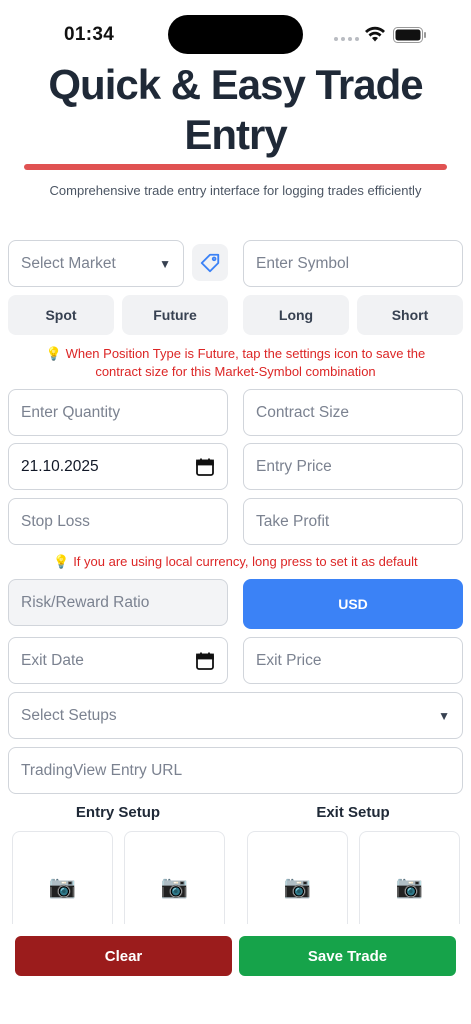 This screenshot has height=1024, width=471. I want to click on exit-setup-label: Exit Setup, so click(353, 812).